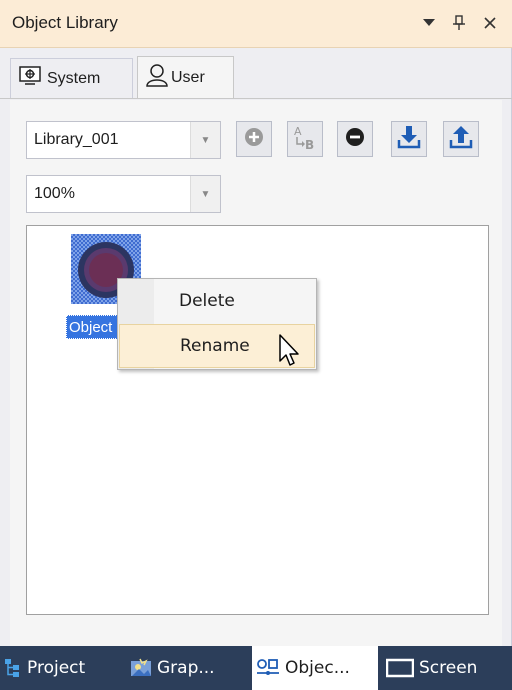  I want to click on close-icon, so click(490, 23).